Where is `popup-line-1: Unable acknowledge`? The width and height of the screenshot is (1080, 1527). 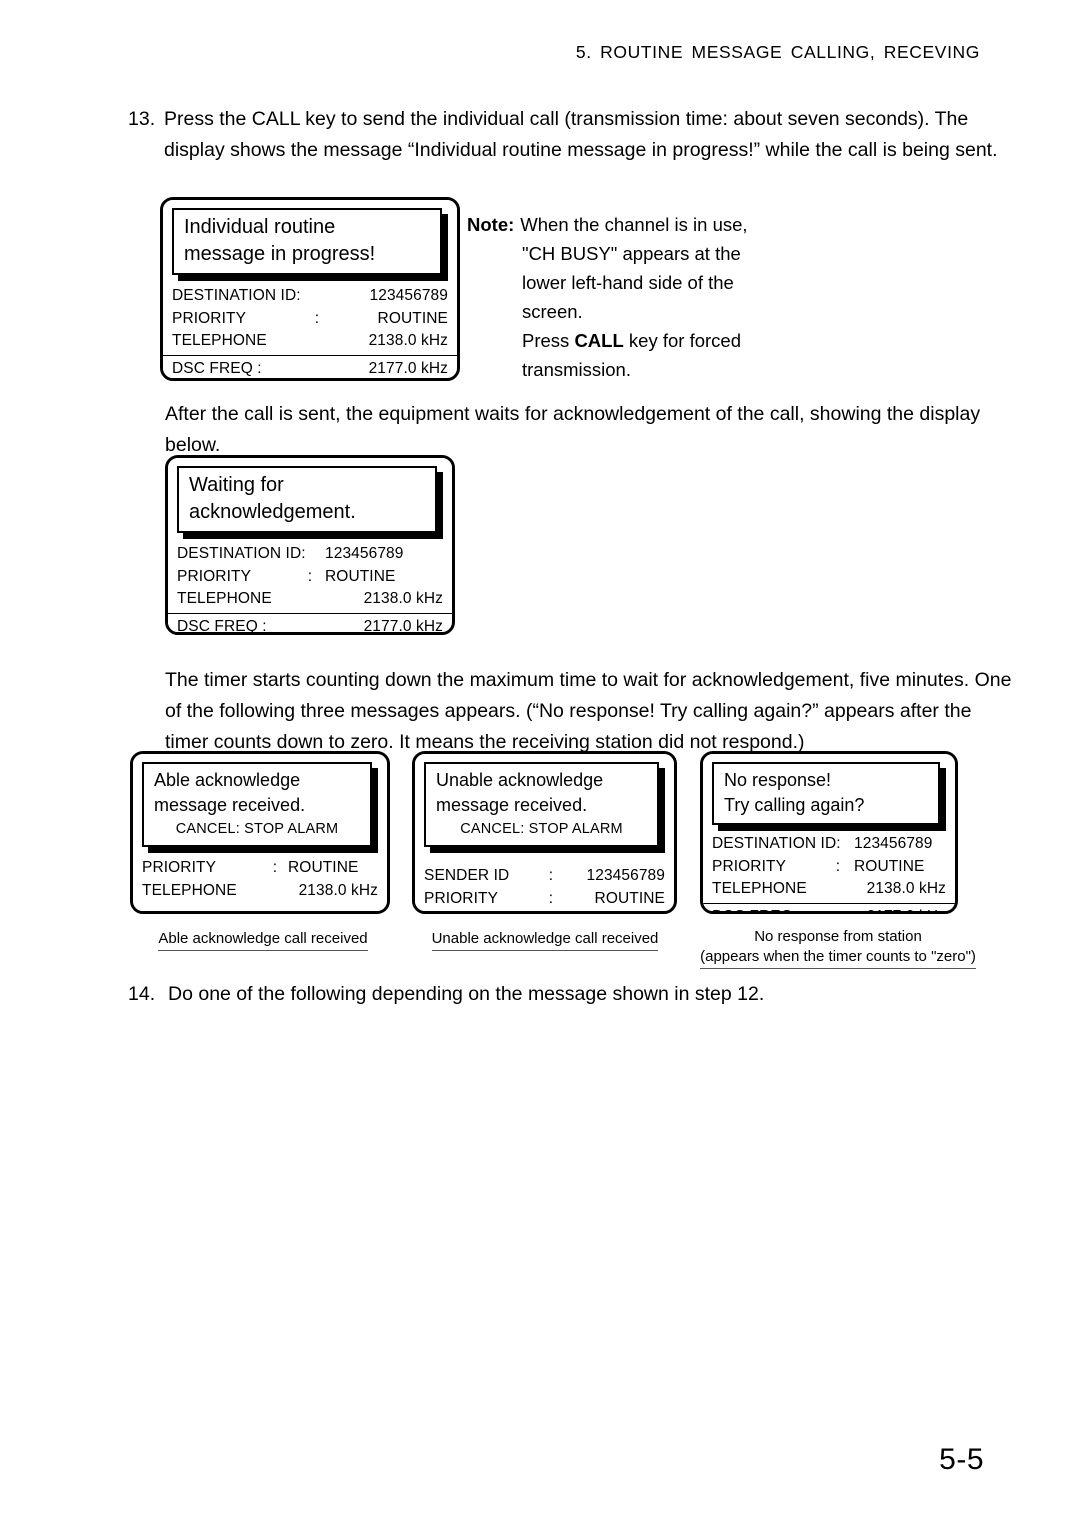 popup-line-1: Unable acknowledge is located at coordinates (520, 780).